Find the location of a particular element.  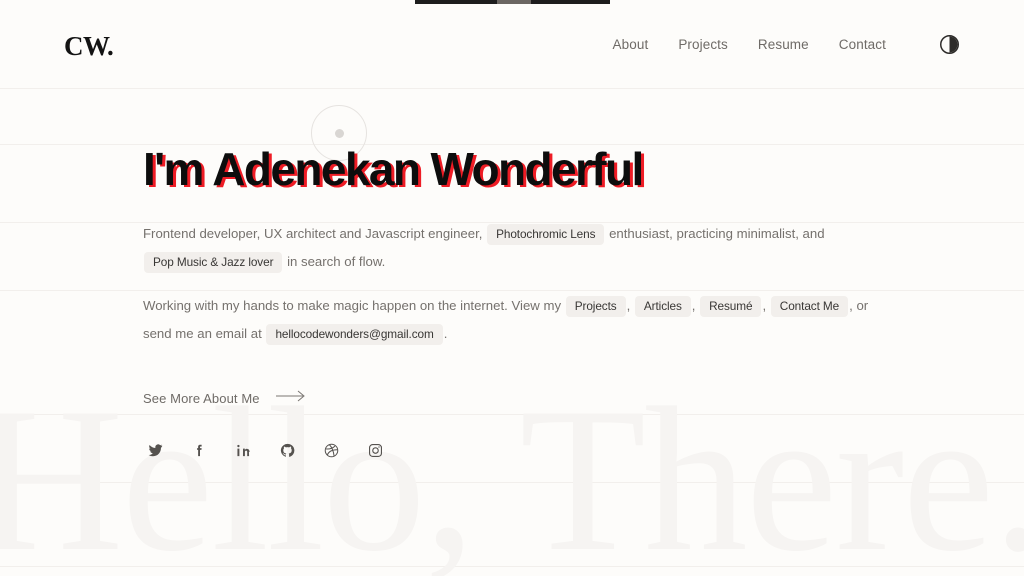

nav-link-about: About is located at coordinates (631, 44).